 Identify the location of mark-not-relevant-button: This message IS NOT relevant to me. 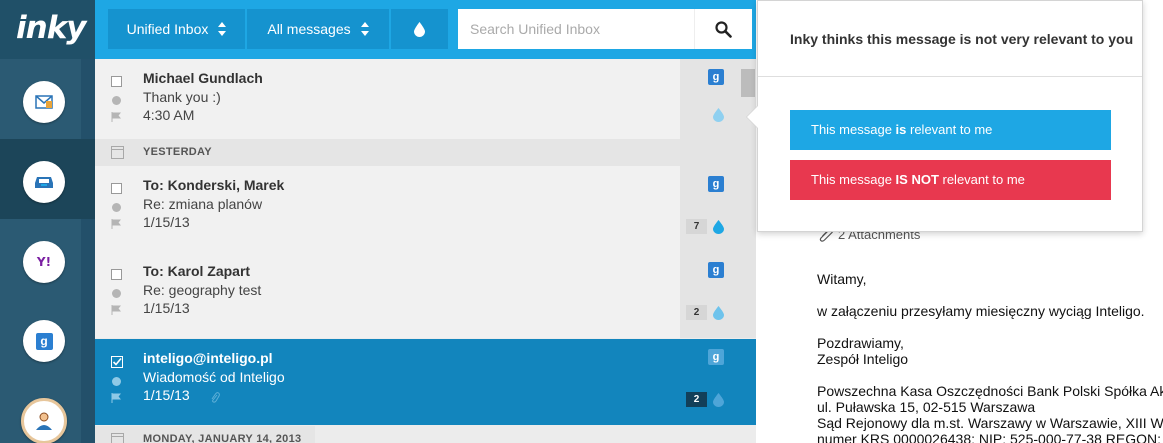
(950, 180).